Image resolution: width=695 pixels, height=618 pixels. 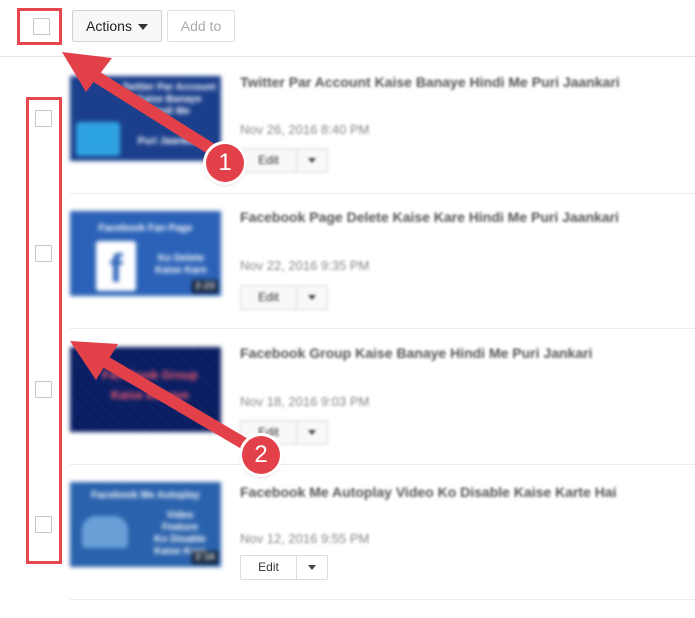 What do you see at coordinates (225, 163) in the screenshot?
I see `annotation-badge-1: 1` at bounding box center [225, 163].